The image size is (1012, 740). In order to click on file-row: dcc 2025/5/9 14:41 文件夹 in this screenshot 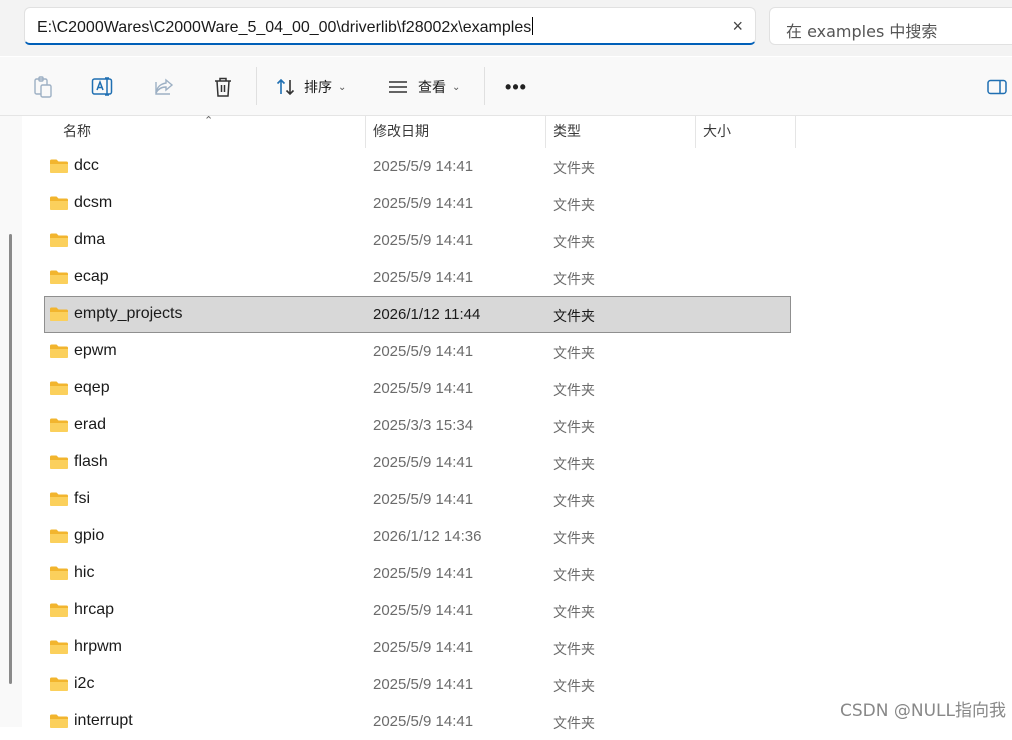, I will do `click(417, 166)`.